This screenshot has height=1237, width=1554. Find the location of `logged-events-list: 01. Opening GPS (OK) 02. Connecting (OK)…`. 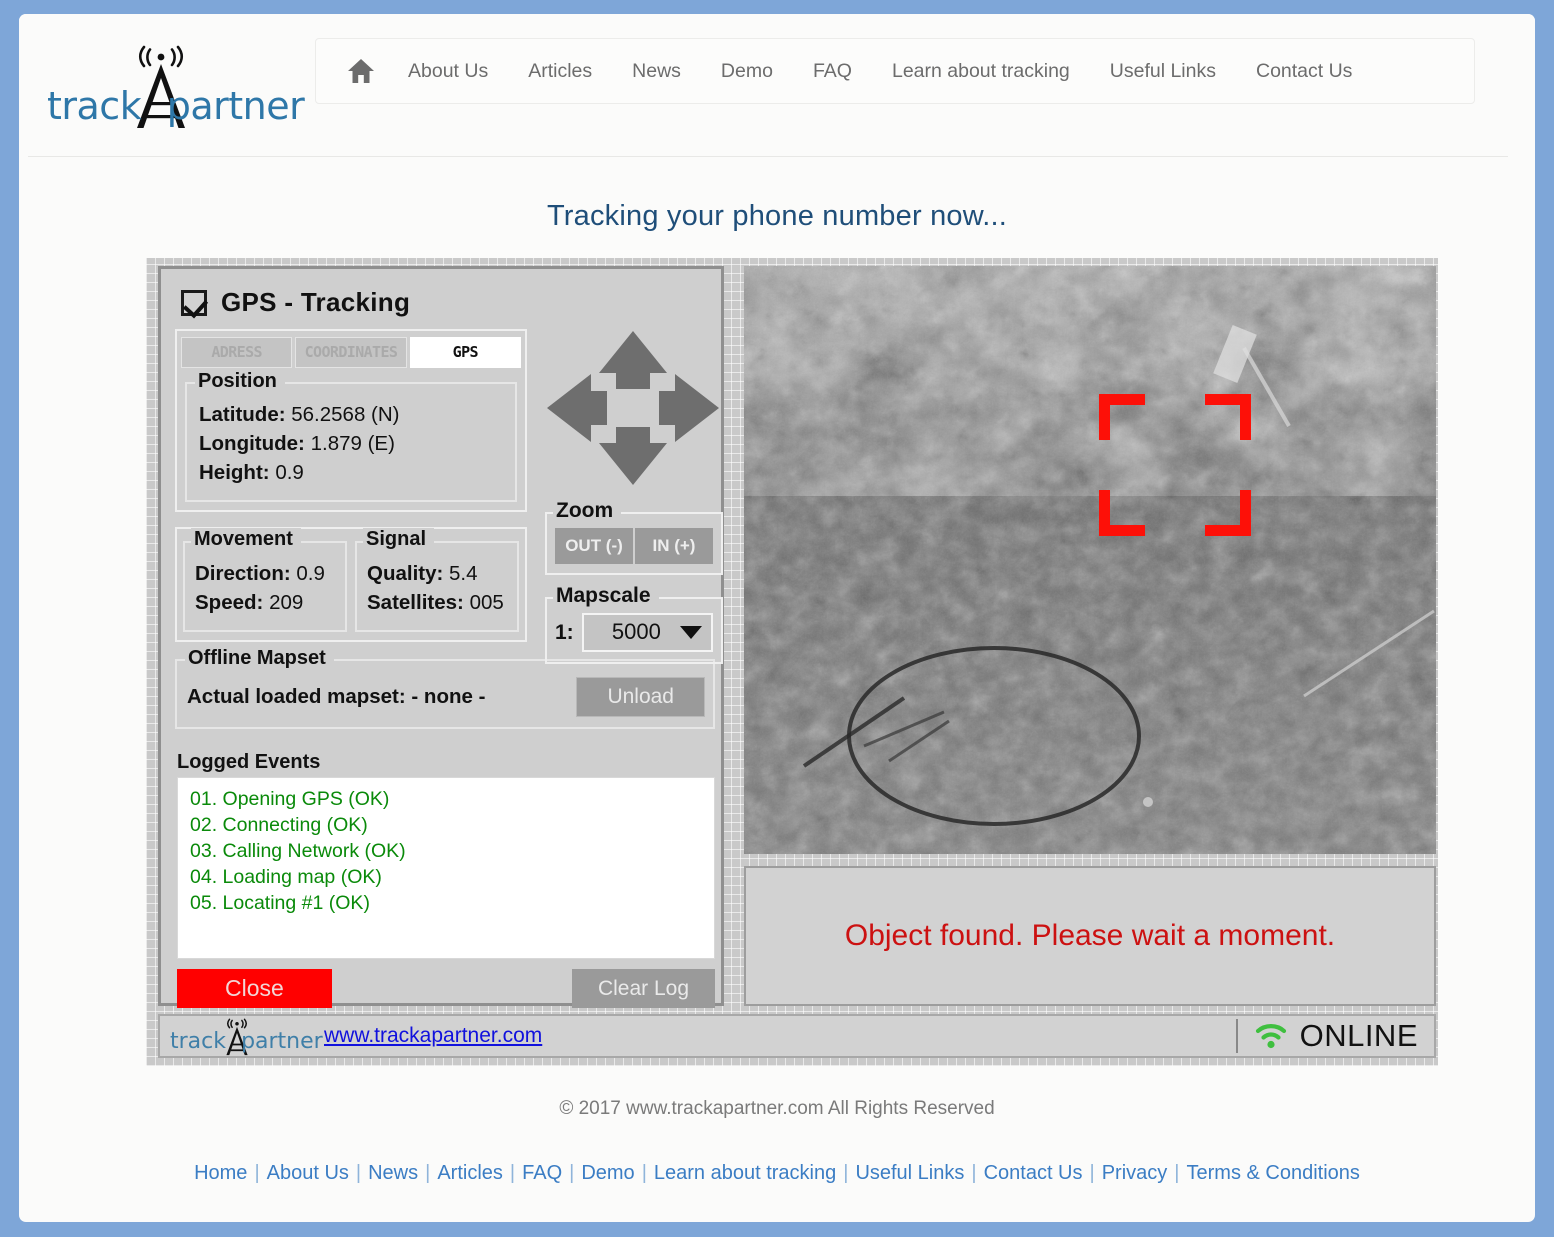

logged-events-list: 01. Opening GPS (OK) 02. Connecting (OK)… is located at coordinates (446, 868).